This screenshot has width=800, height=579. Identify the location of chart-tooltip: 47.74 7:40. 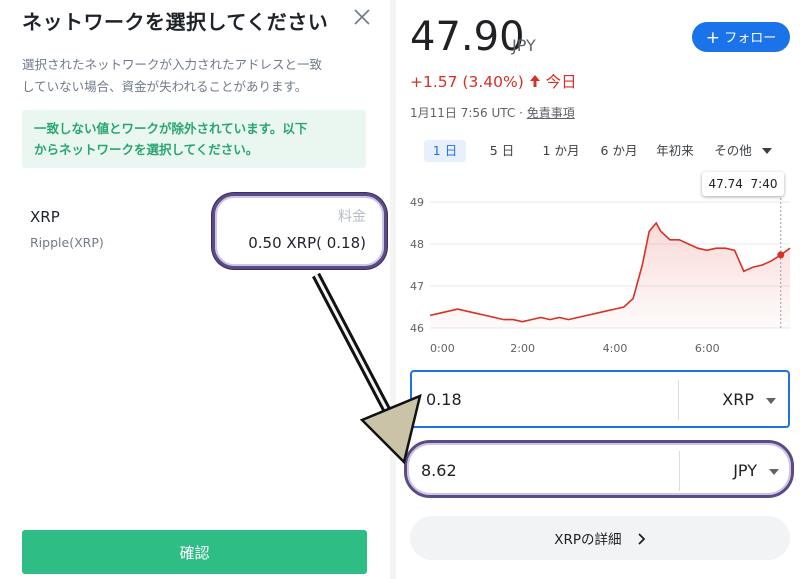
(743, 184).